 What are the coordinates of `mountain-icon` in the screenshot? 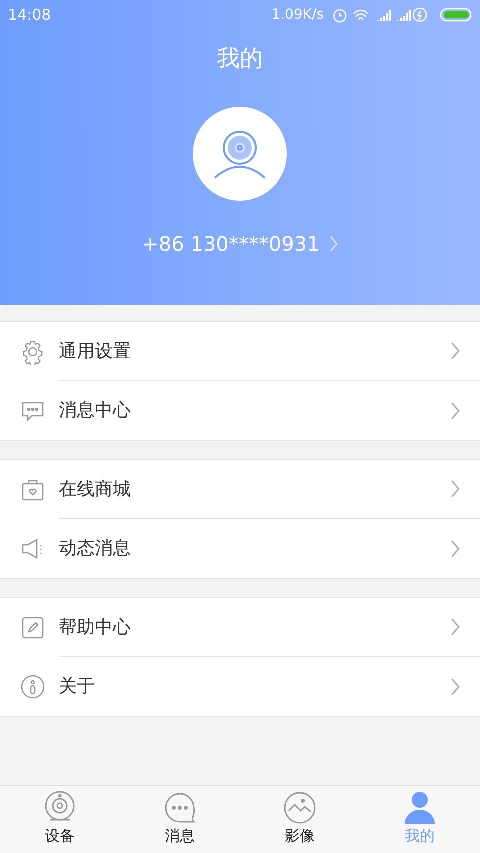 It's located at (300, 808).